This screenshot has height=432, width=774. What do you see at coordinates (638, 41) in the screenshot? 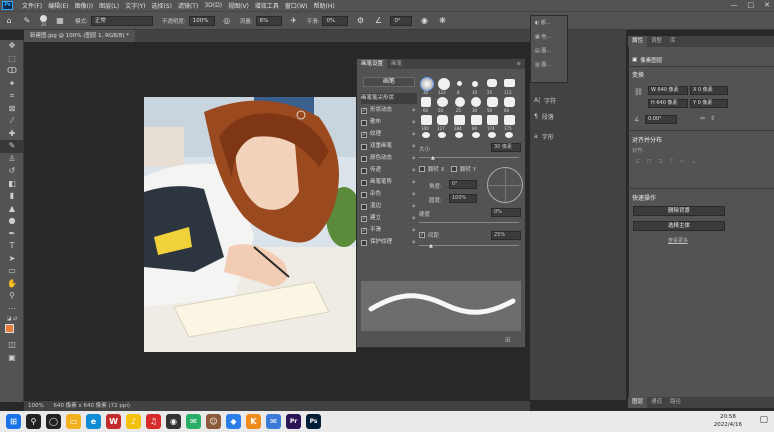
I see `tab-properties: 属性` at bounding box center [638, 41].